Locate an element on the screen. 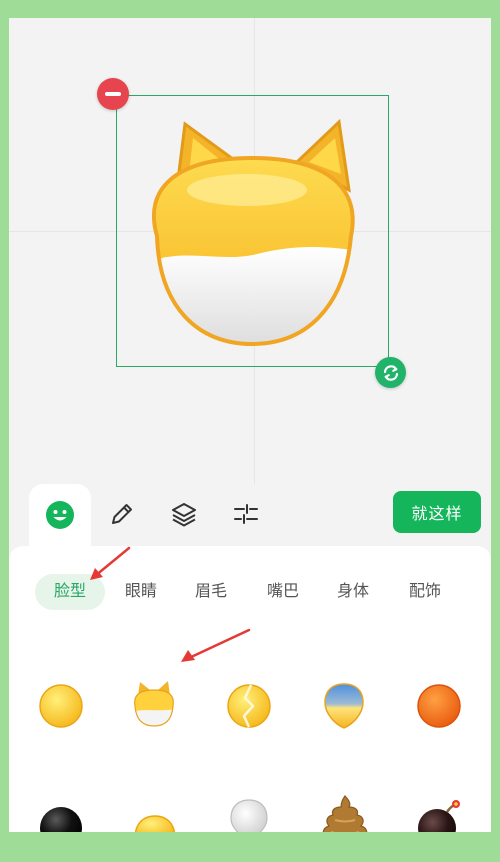 The image size is (500, 862). smiley-icon is located at coordinates (60, 515).